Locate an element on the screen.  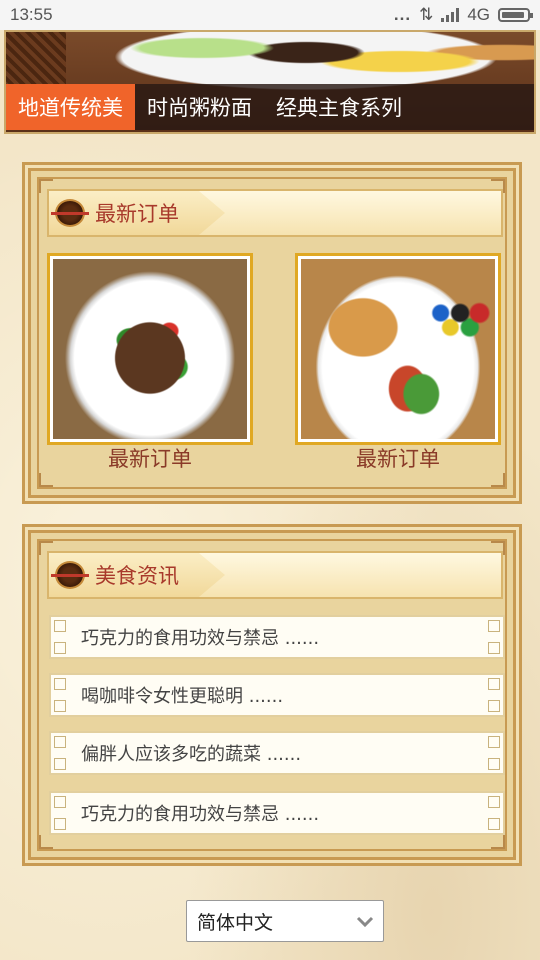
tab-staple-food: 经典主食系列 is located at coordinates (339, 107).